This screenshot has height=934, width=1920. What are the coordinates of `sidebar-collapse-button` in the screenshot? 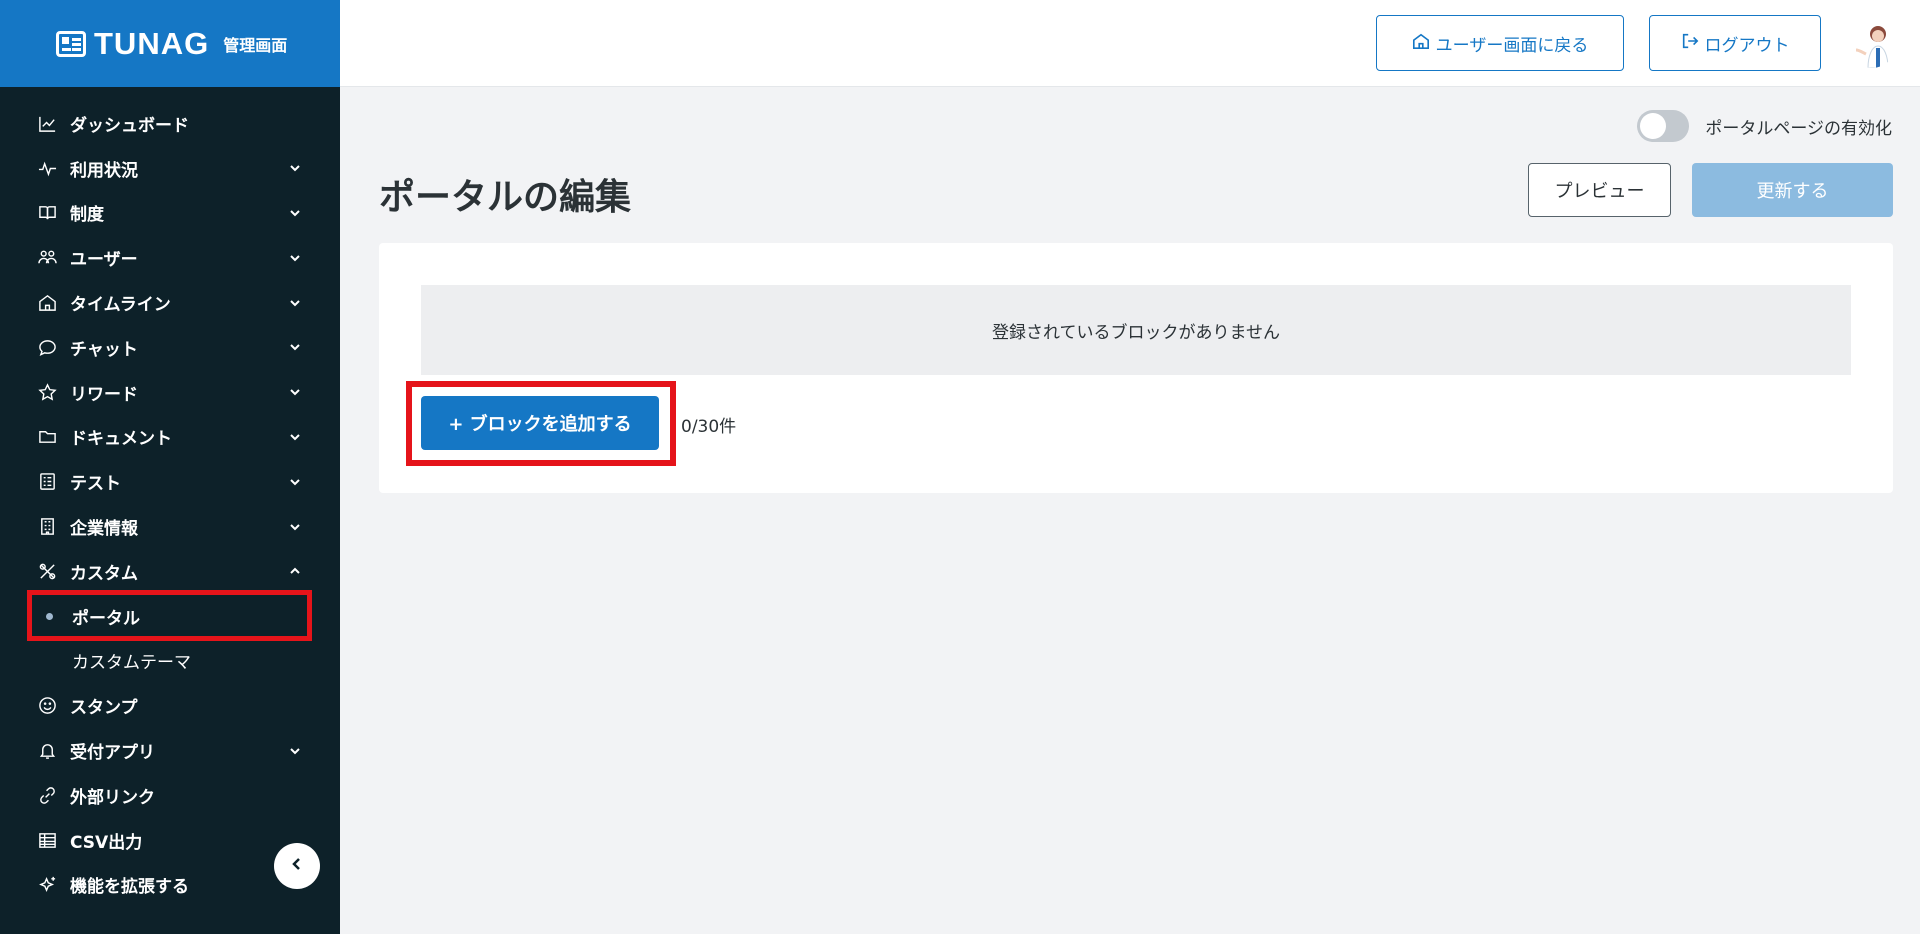 It's located at (297, 866).